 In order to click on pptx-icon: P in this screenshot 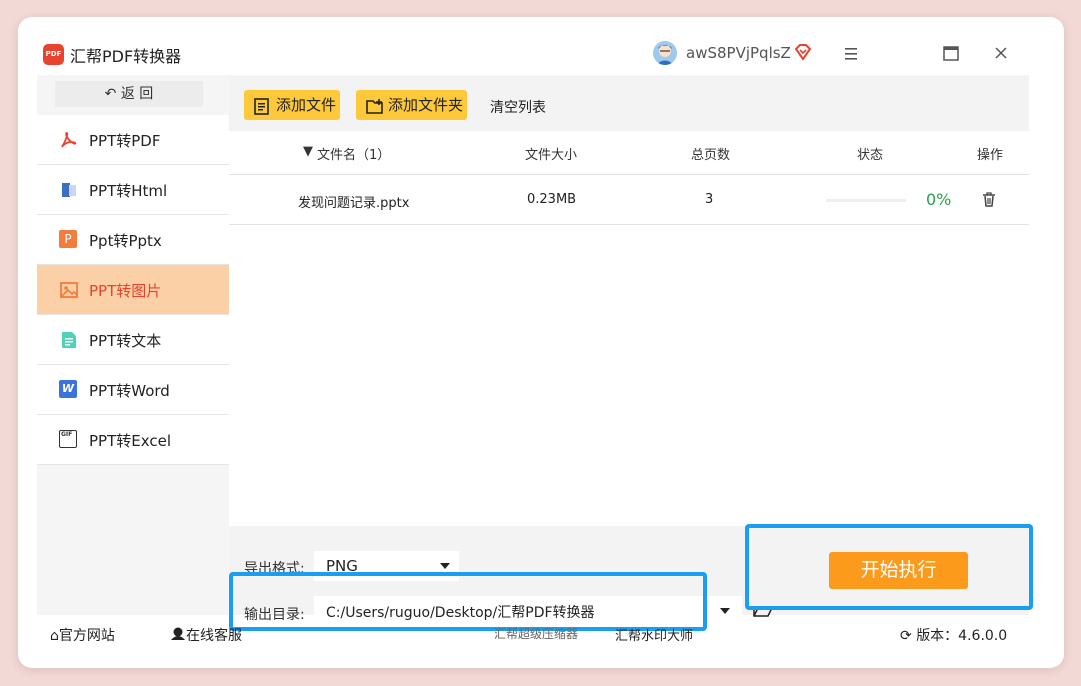, I will do `click(68, 239)`.